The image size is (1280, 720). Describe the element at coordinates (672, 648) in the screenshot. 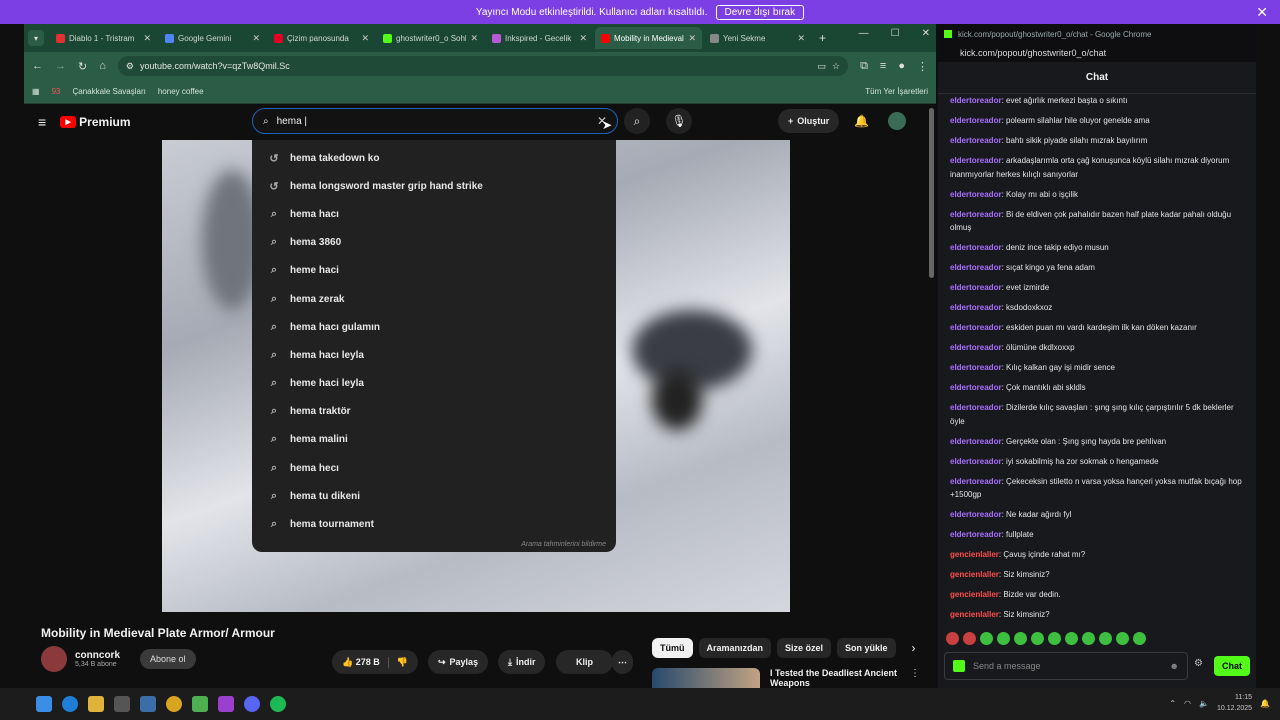

I see `chip: Tümü` at that location.